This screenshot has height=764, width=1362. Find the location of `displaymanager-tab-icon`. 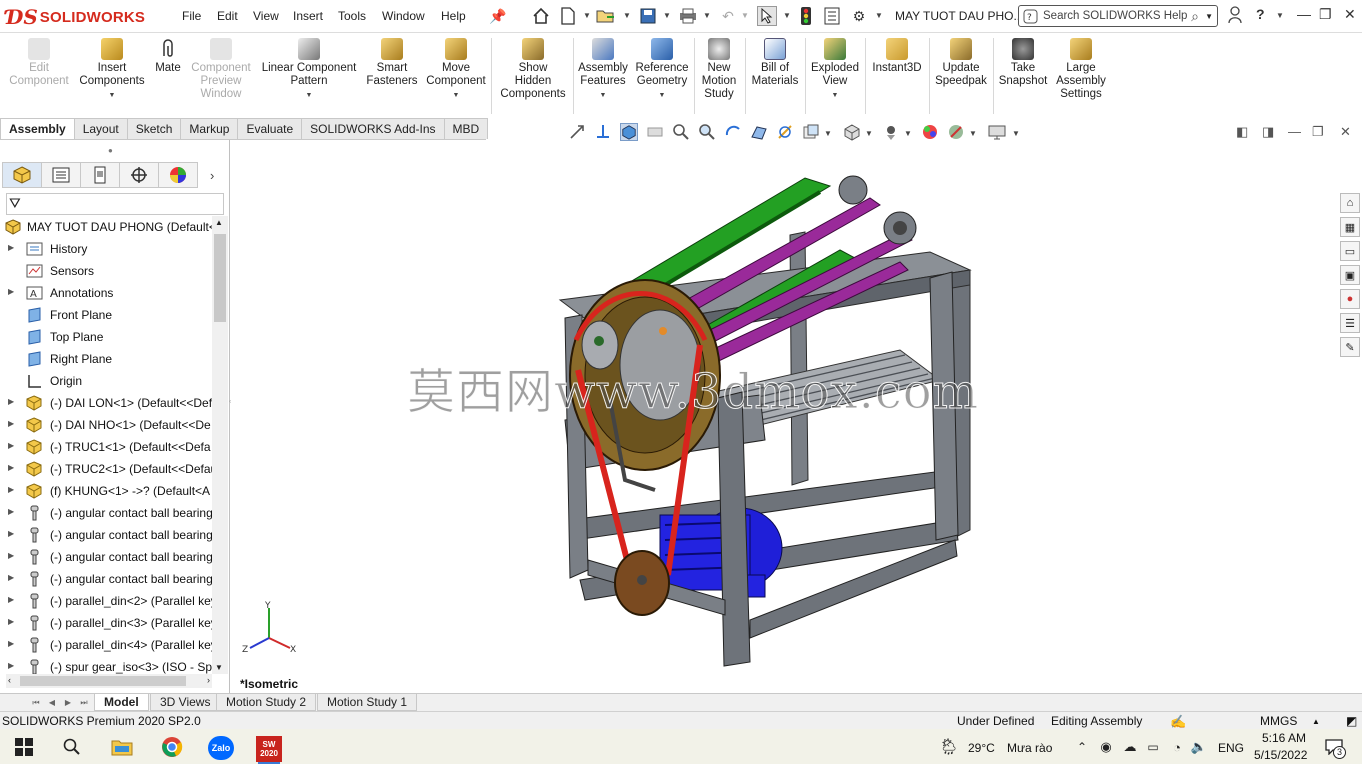

displaymanager-tab-icon is located at coordinates (178, 175).